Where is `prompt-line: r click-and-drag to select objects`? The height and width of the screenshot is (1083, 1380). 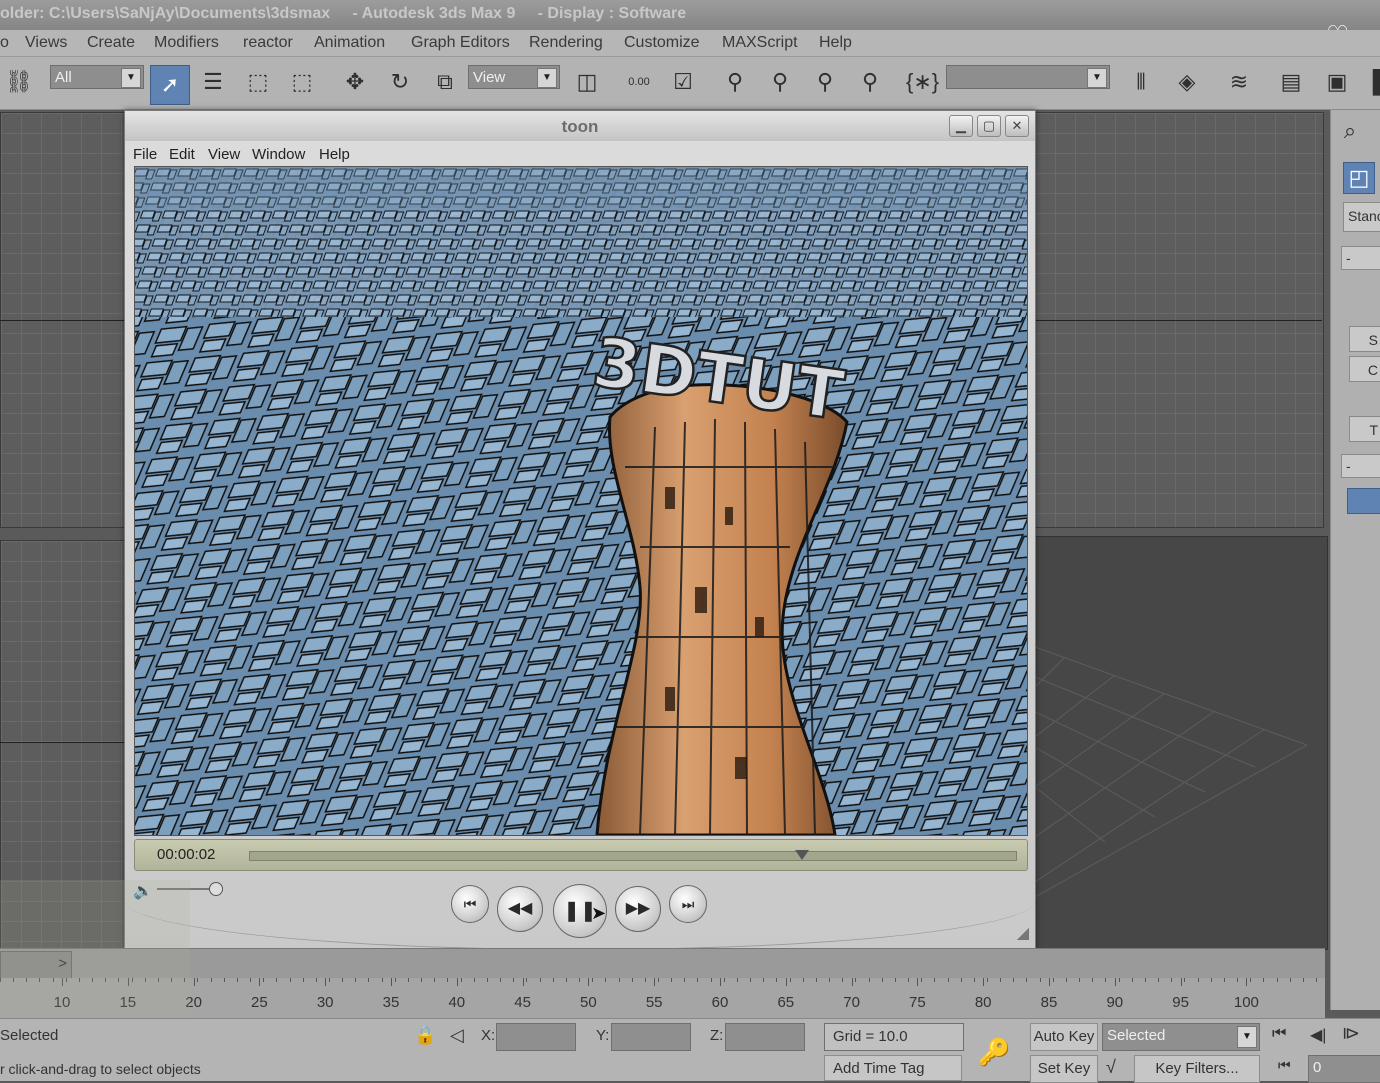 prompt-line: r click-and-drag to select objects is located at coordinates (100, 1069).